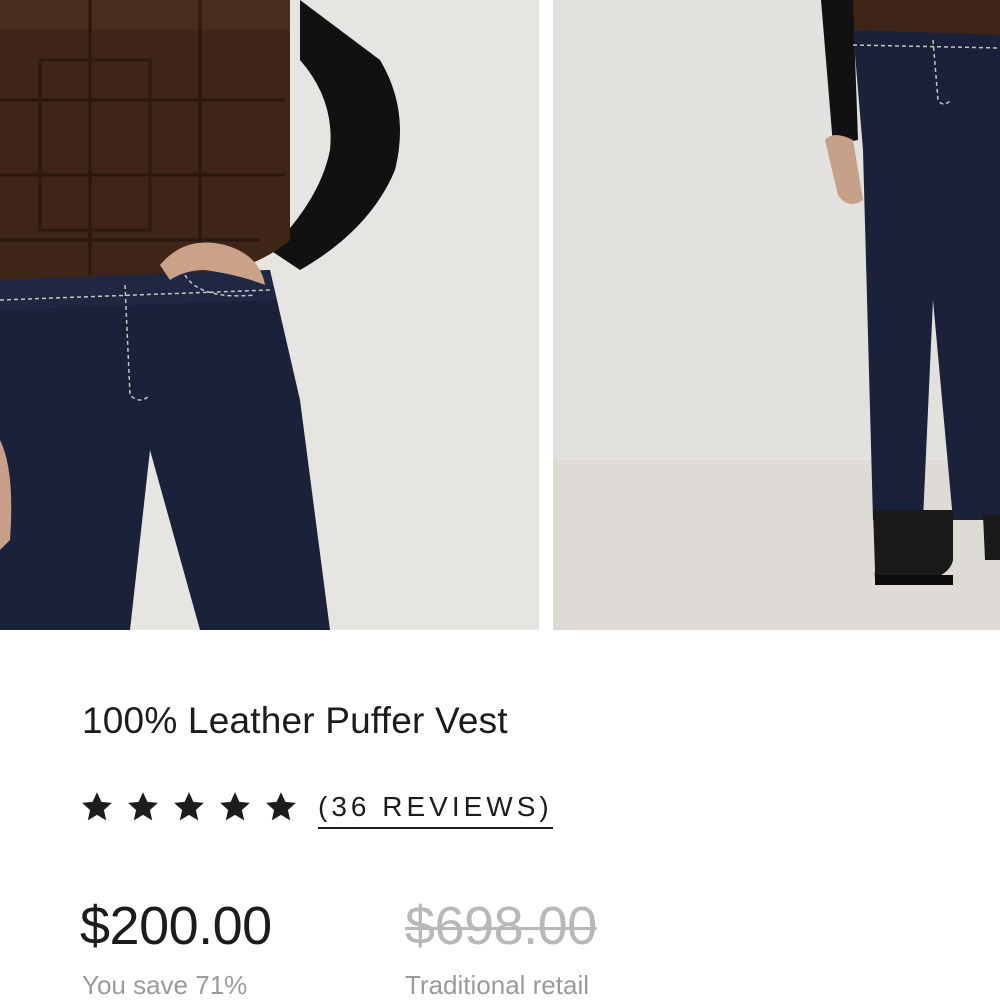 This screenshot has width=1000, height=1001. I want to click on retail-price: $698.00, so click(501, 926).